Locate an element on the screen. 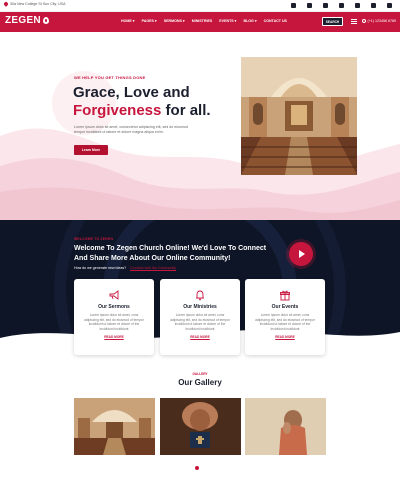  phone: (+1) 123456 6789 is located at coordinates (379, 21).